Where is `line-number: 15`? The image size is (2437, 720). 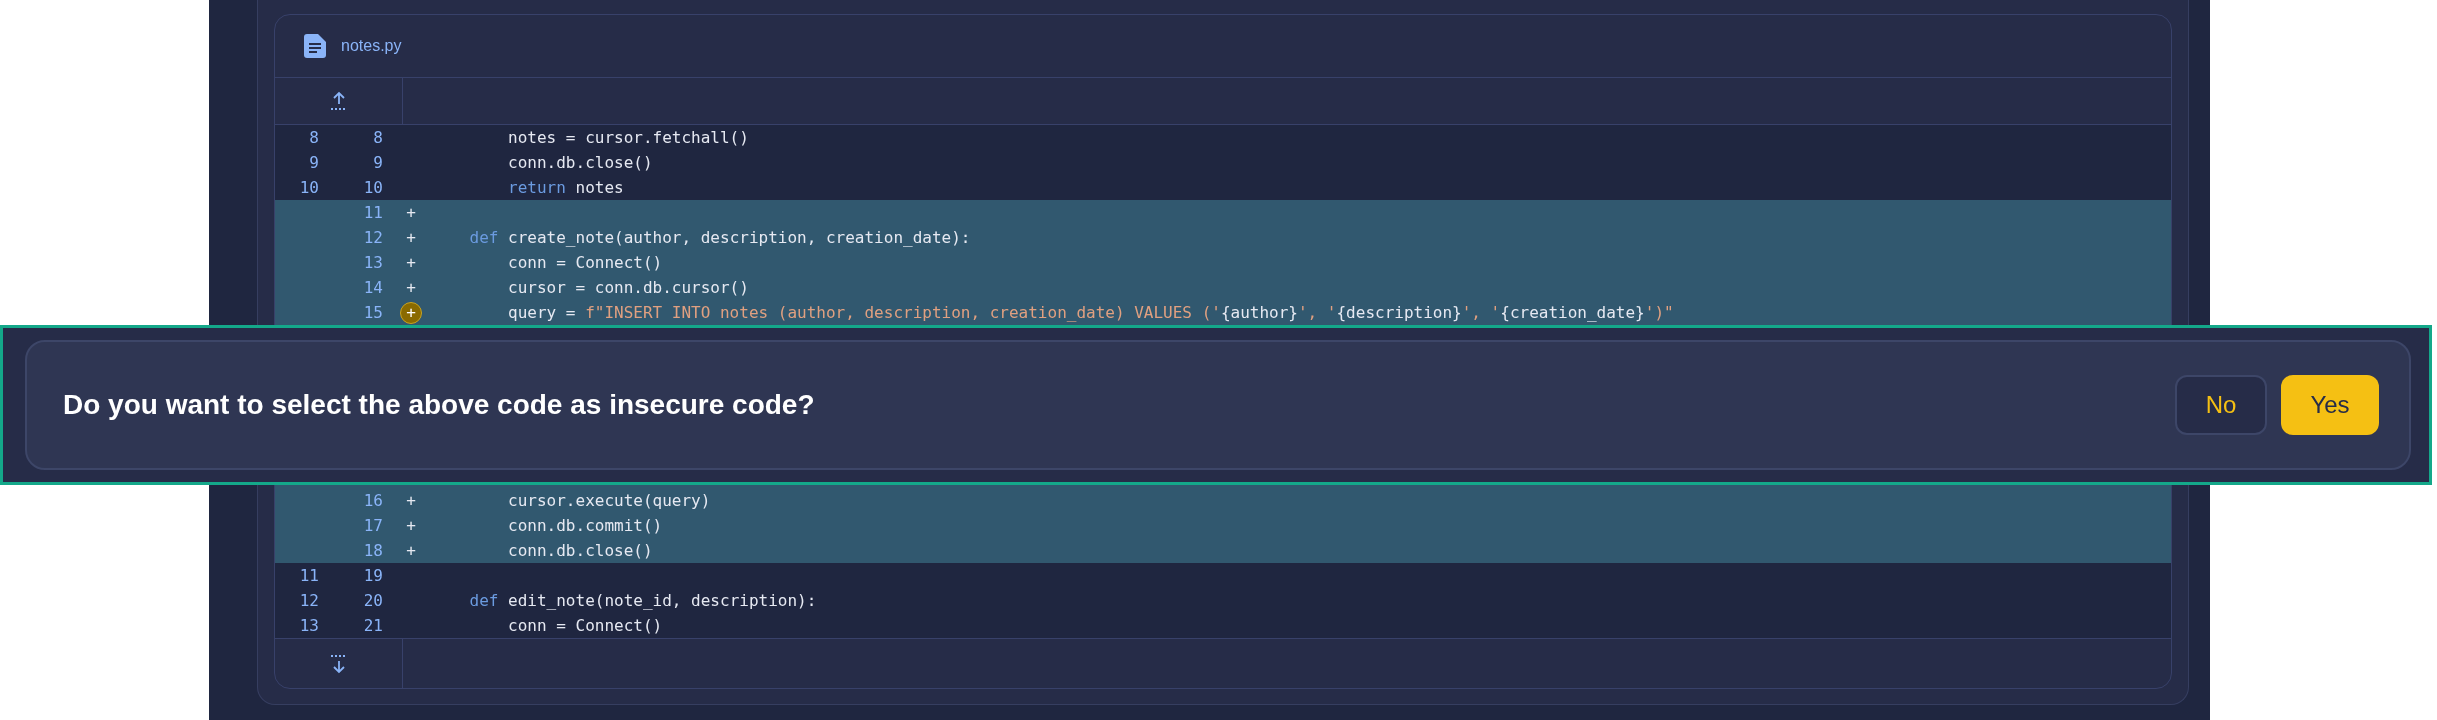
line-number: 15 is located at coordinates (373, 312).